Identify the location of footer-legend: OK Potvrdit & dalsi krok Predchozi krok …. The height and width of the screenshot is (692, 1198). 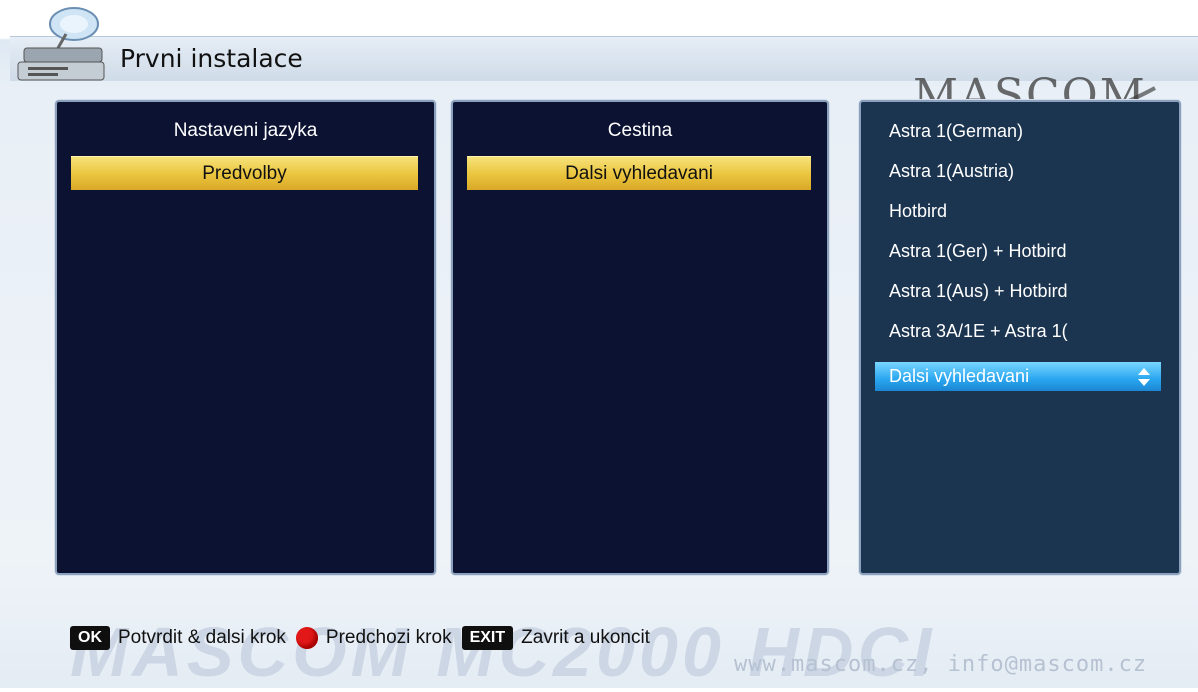
(365, 638).